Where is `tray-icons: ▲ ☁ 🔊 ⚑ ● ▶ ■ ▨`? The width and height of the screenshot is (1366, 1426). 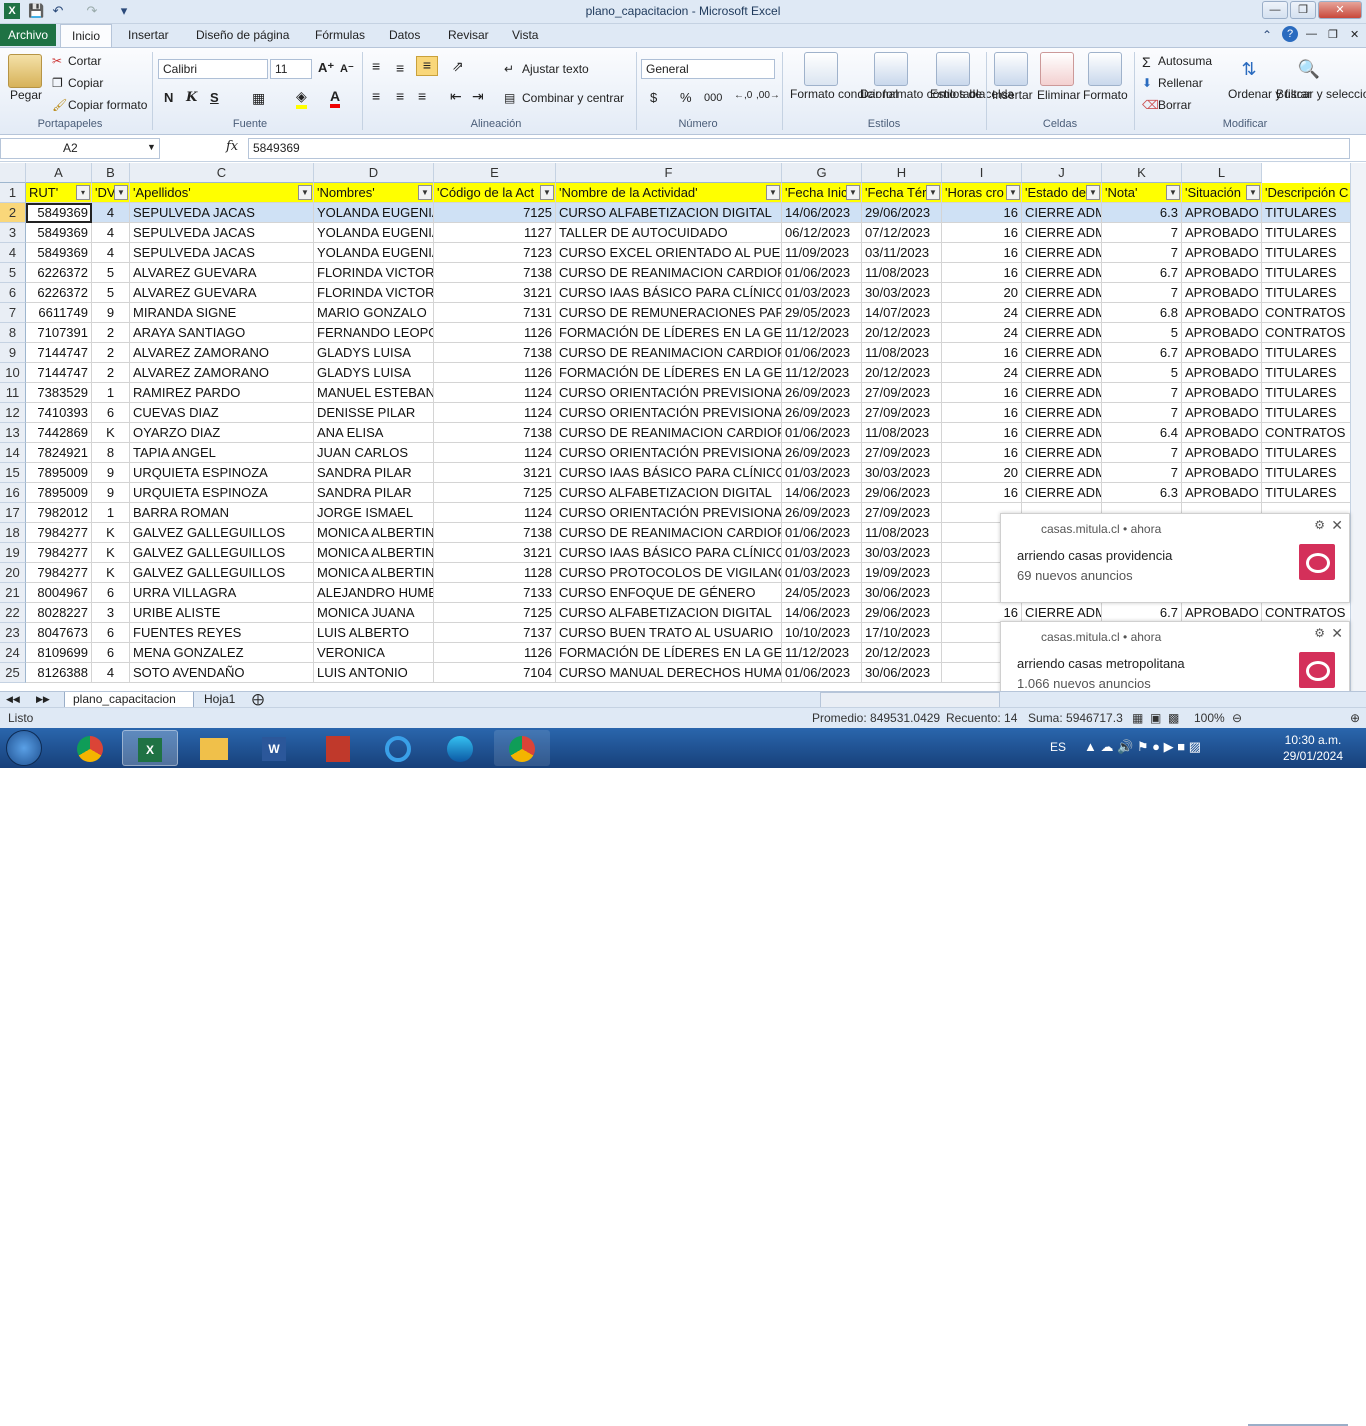 tray-icons: ▲ ☁ 🔊 ⚑ ● ▶ ■ ▨ is located at coordinates (1142, 747).